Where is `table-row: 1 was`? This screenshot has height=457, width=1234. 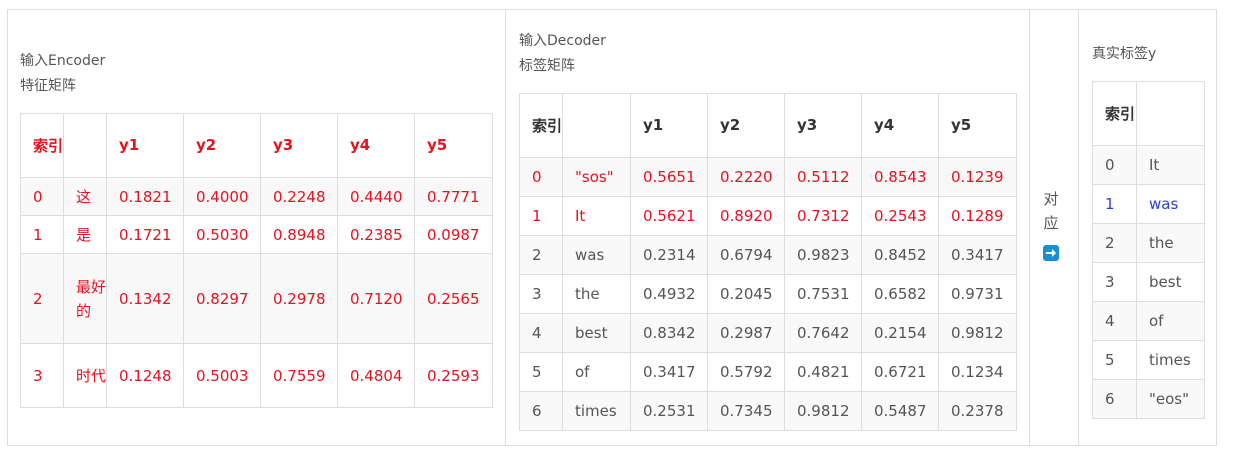 table-row: 1 was is located at coordinates (1148, 204).